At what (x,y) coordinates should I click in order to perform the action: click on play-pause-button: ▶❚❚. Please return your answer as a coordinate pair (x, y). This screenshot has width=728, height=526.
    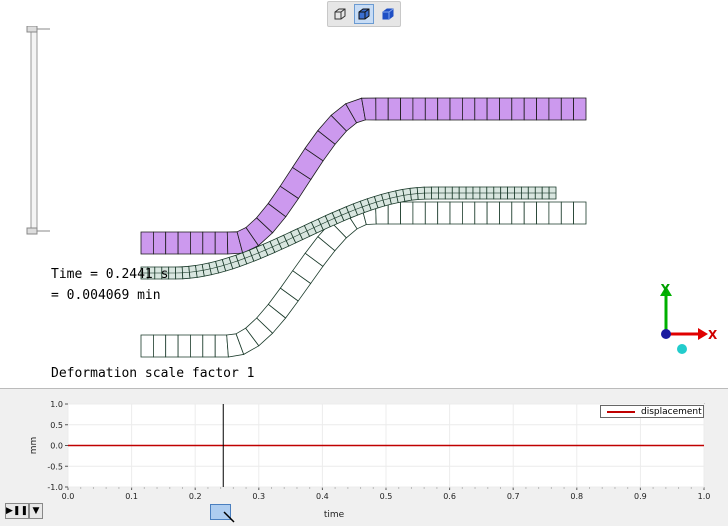
    Looking at the image, I should click on (17, 511).